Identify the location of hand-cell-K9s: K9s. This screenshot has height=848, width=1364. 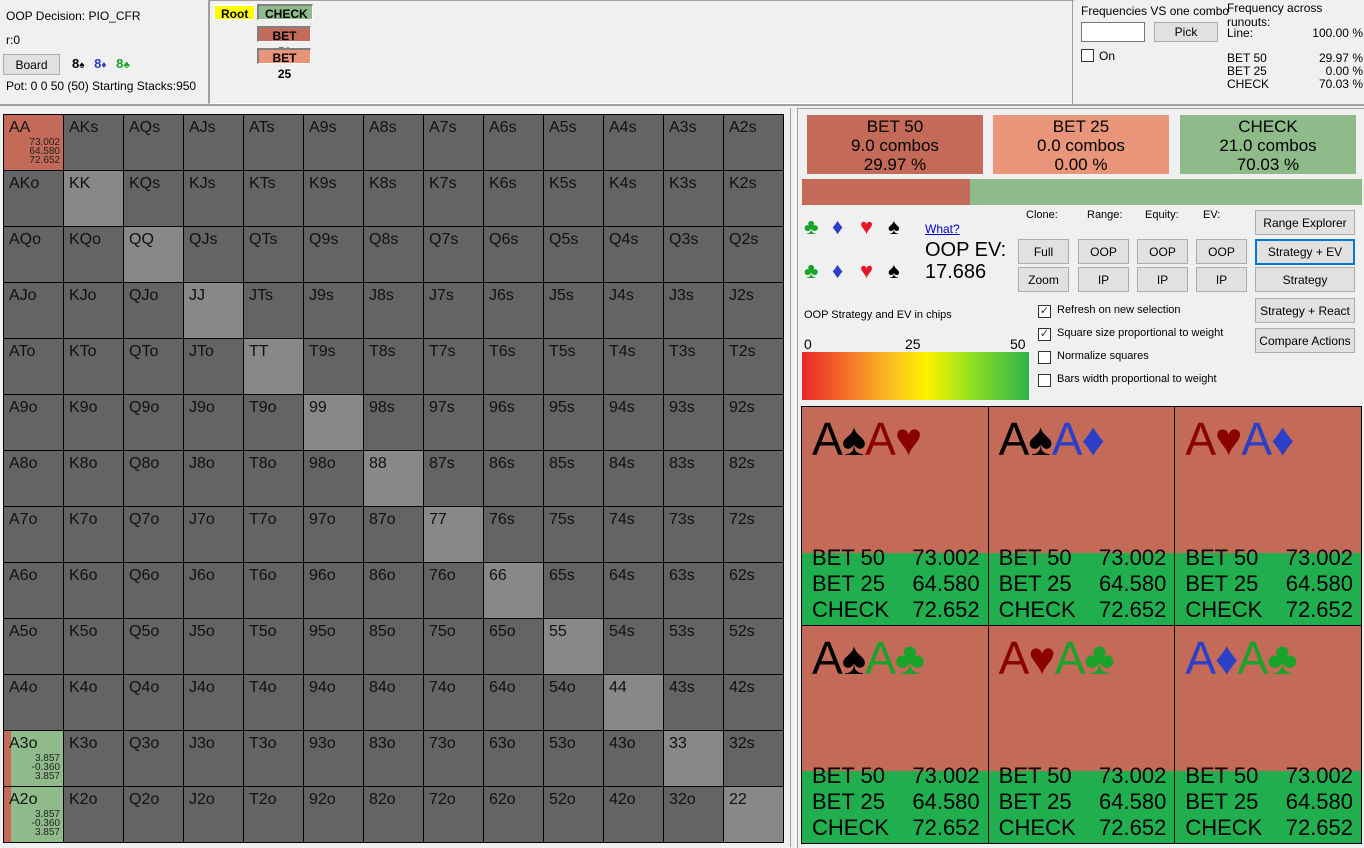
(333, 198).